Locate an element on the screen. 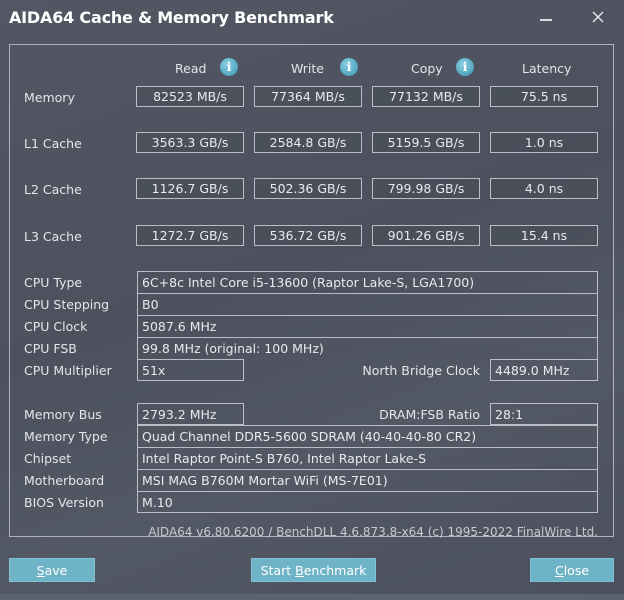  dram-fsb-ratio-label: DRAM:FSB Ratio is located at coordinates (429, 414).